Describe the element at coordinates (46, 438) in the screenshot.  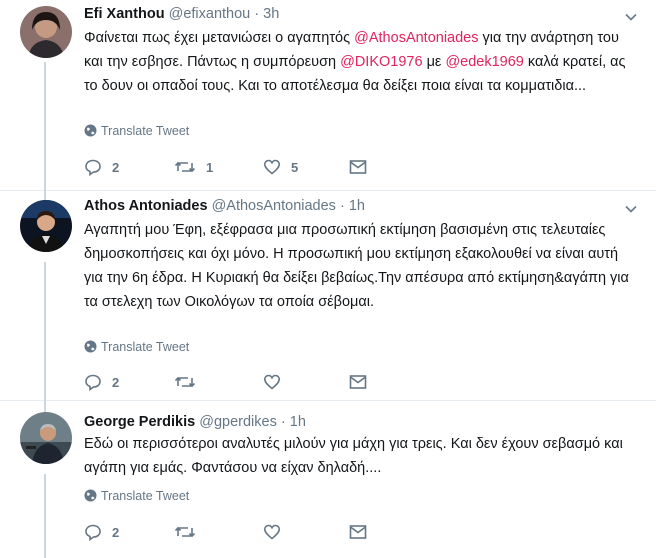
I see `avatar-george-perdikis` at that location.